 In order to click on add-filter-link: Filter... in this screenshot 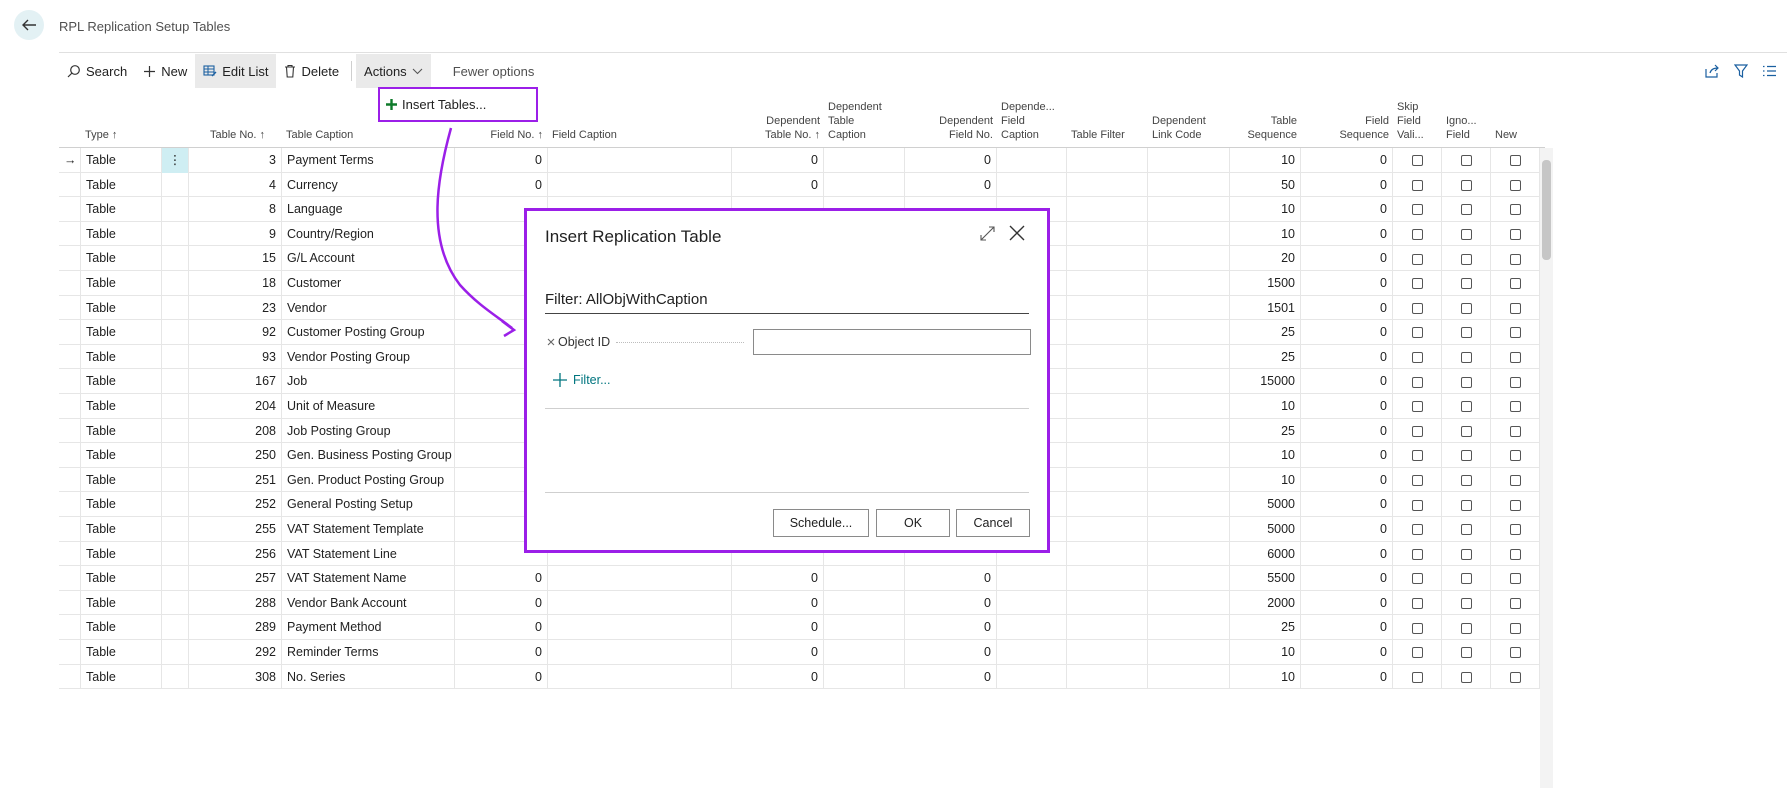, I will do `click(582, 380)`.